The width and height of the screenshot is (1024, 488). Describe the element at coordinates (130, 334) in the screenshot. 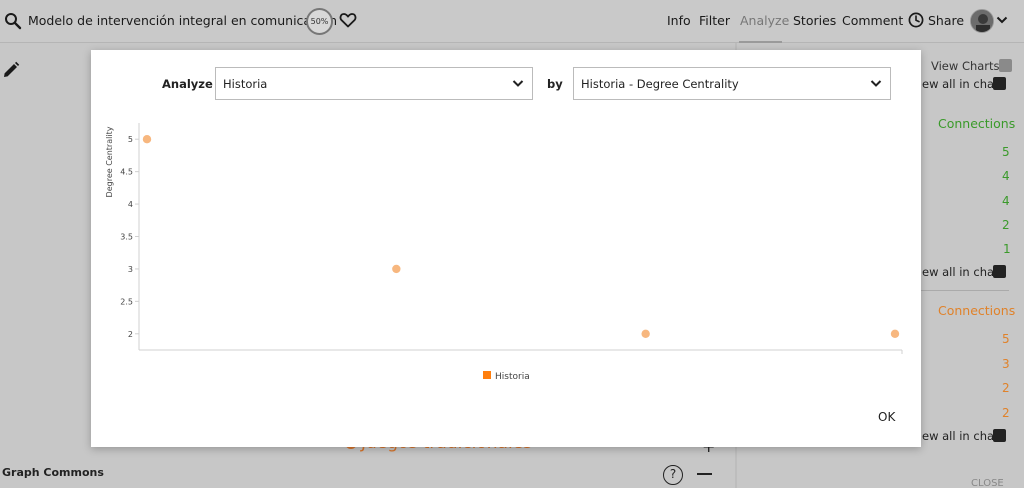

I see `y-tick-label: 2` at that location.